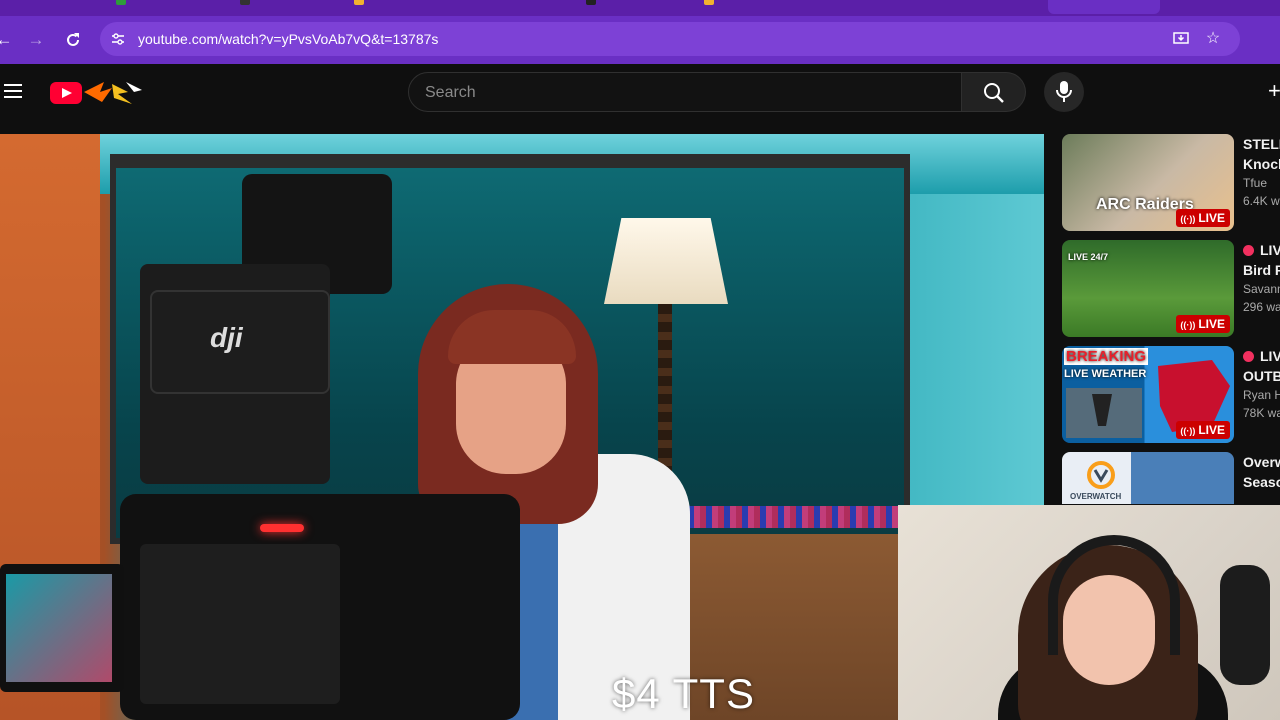 The width and height of the screenshot is (1280, 720). I want to click on channel-name: Ryan H, so click(1261, 395).